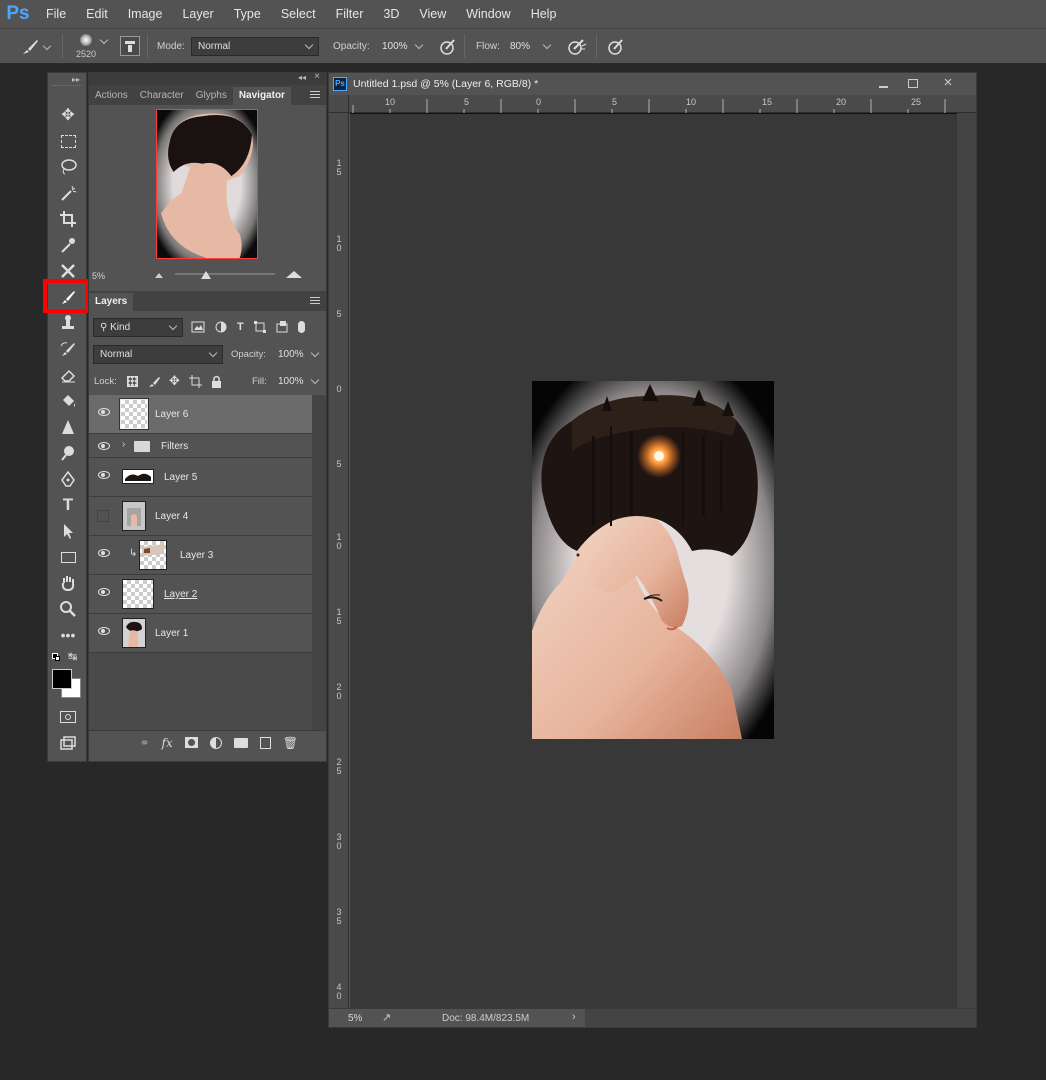 This screenshot has width=1046, height=1080. What do you see at coordinates (159, 275) in the screenshot?
I see `zoom-out-icon` at bounding box center [159, 275].